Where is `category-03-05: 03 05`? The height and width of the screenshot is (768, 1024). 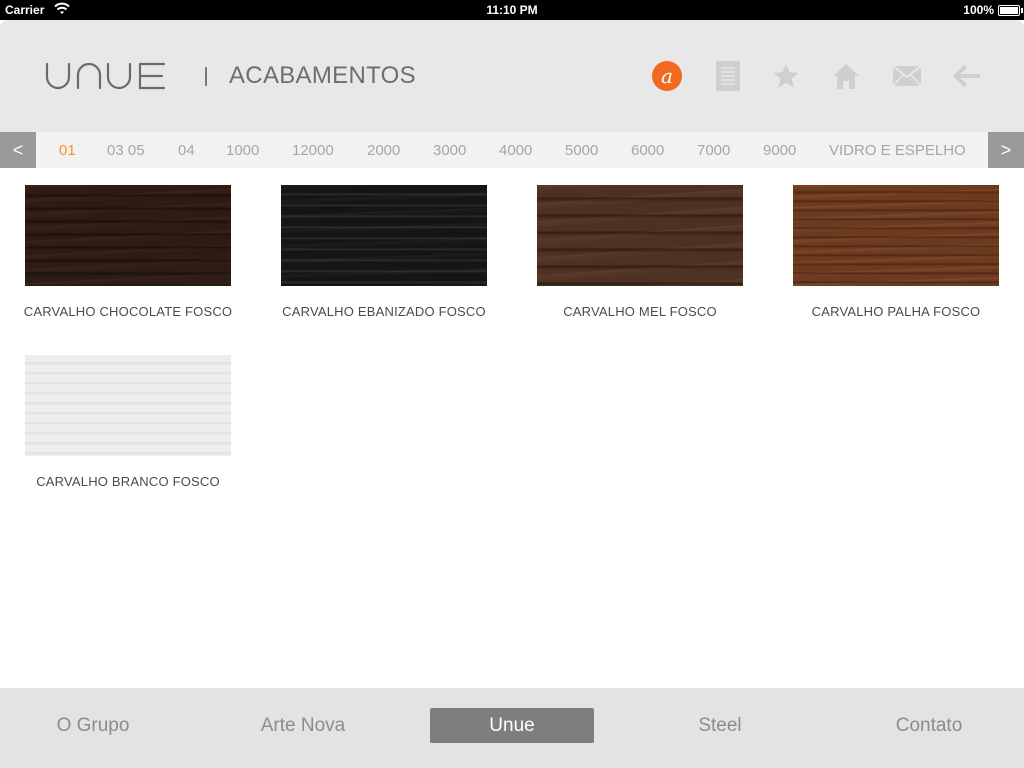
category-03-05: 03 05 is located at coordinates (126, 150).